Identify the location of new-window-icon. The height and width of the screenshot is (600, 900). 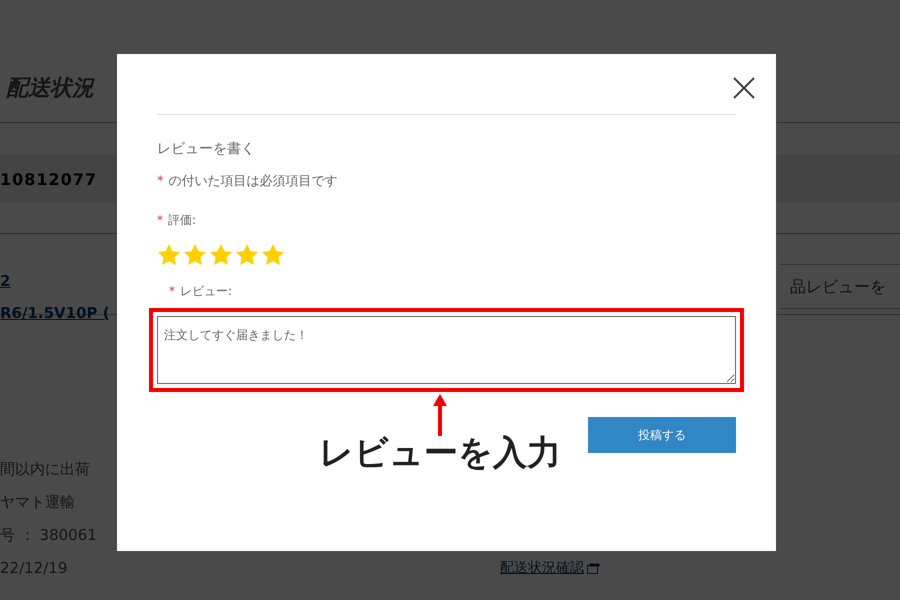
(593, 568).